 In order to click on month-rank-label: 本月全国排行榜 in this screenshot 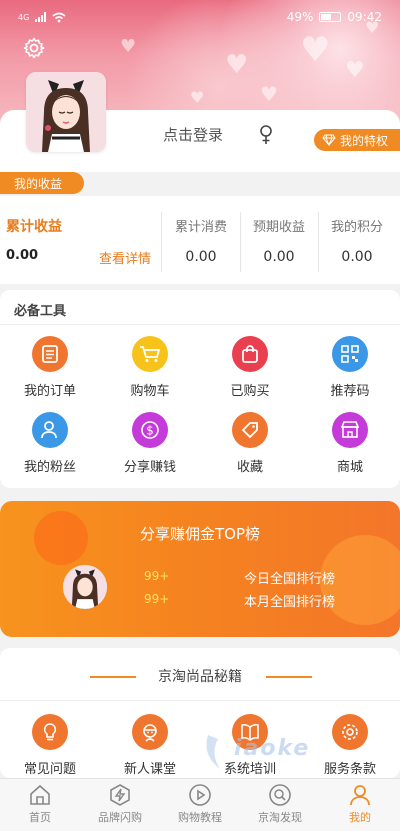, I will do `click(289, 600)`.